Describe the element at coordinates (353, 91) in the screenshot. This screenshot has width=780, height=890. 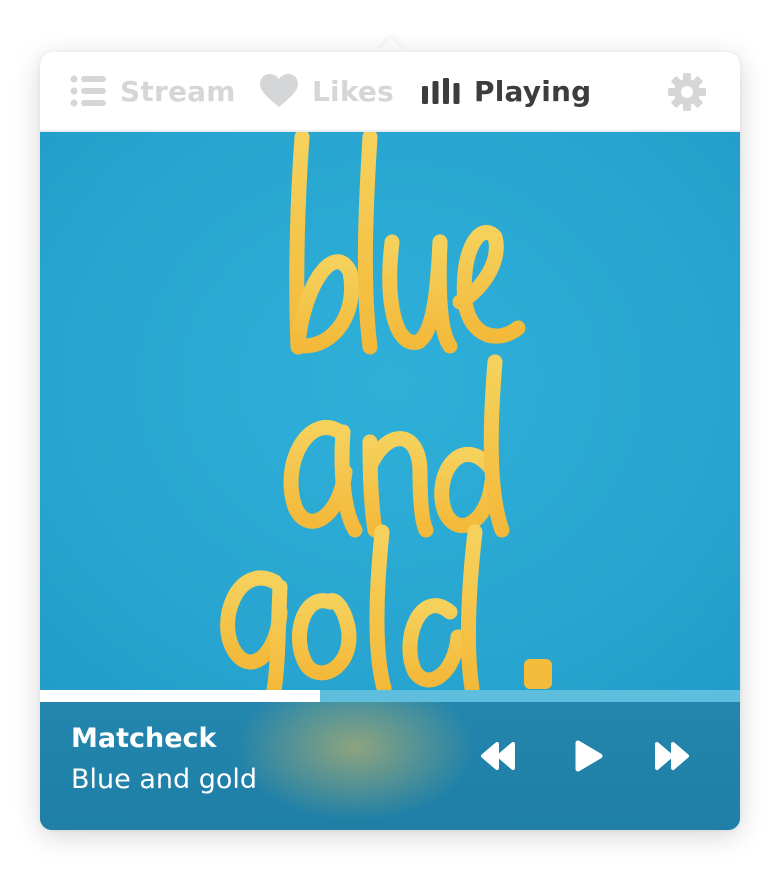
I see `tab-likes-label: Likes` at that location.